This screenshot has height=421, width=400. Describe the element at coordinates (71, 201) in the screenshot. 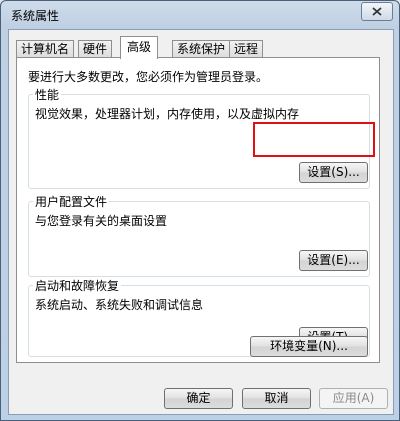

I see `user-profiles-title: 用户配置文件` at that location.